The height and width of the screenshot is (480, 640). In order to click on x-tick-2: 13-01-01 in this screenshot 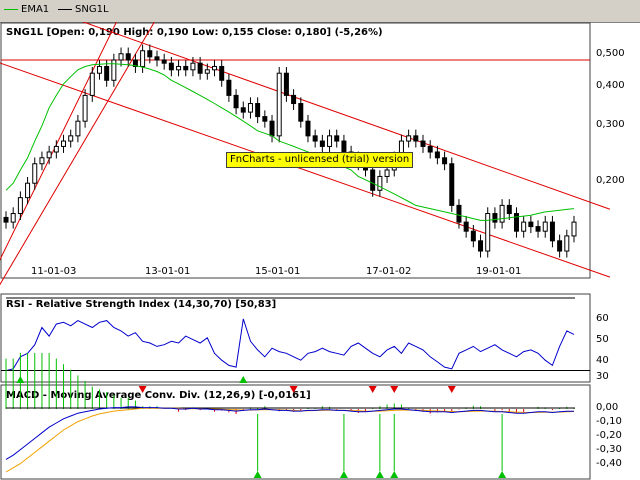, I will do `click(167, 271)`.